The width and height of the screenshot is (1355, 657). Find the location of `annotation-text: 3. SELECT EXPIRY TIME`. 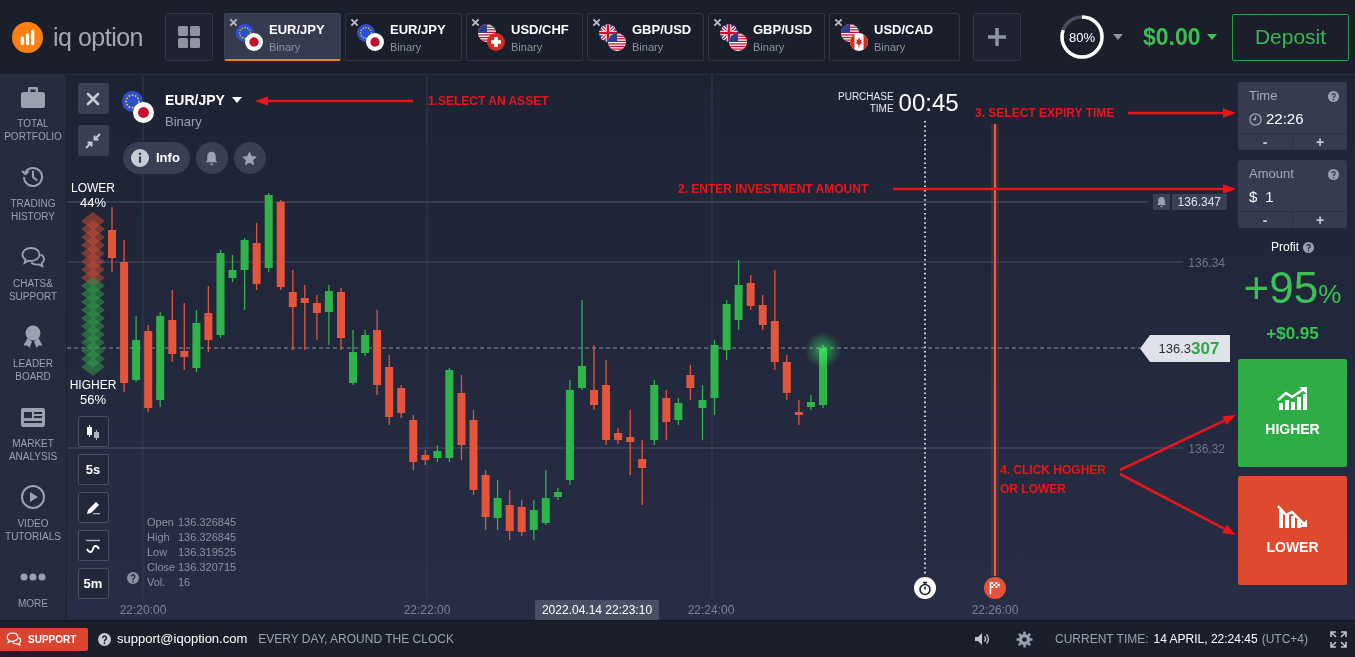

annotation-text: 3. SELECT EXPIRY TIME is located at coordinates (1045, 113).